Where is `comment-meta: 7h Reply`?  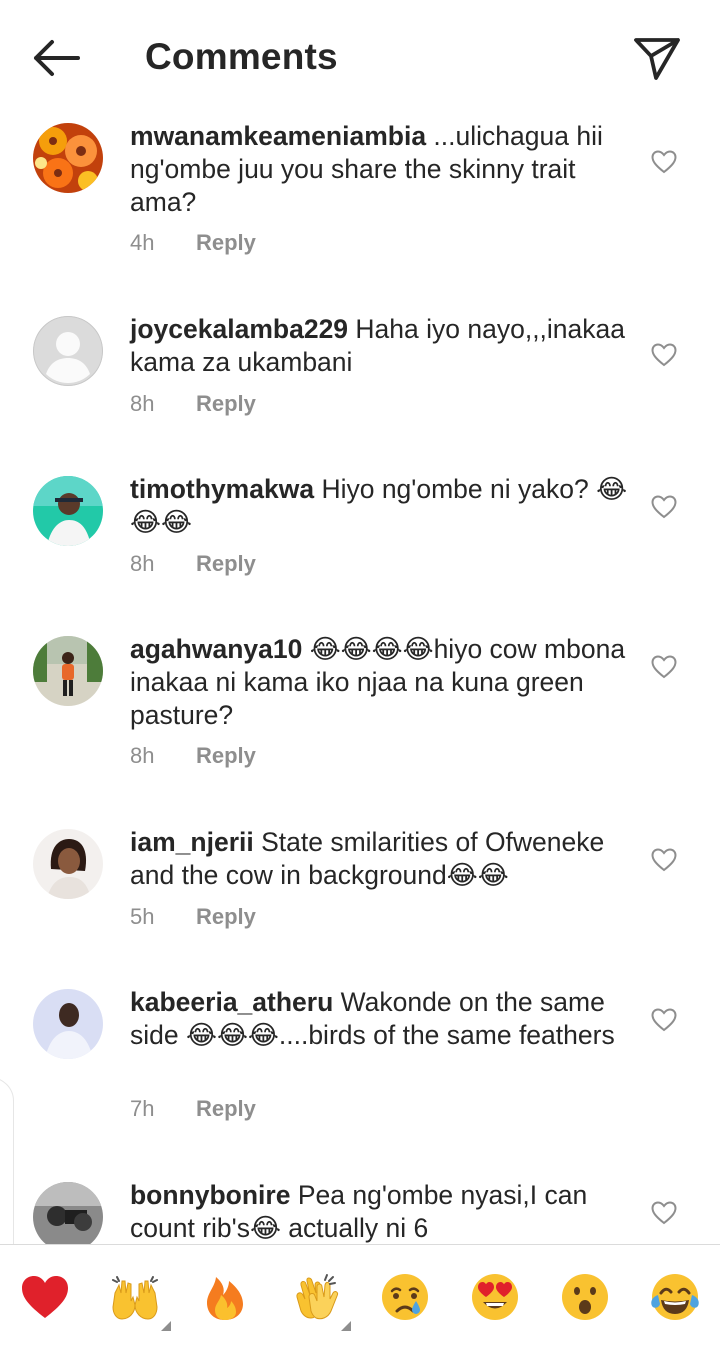
comment-meta: 7h Reply is located at coordinates (193, 1109).